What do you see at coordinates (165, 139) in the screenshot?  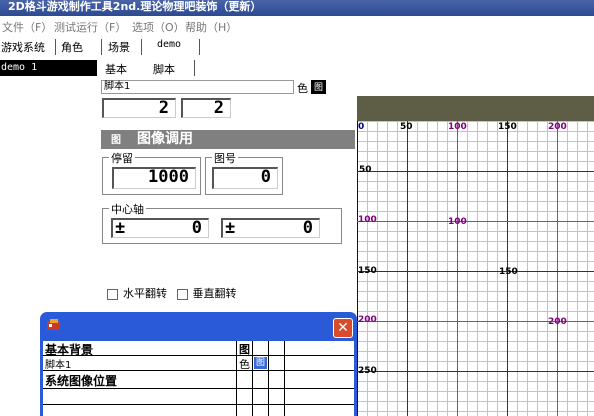 I see `image-call-title: 图像调用` at bounding box center [165, 139].